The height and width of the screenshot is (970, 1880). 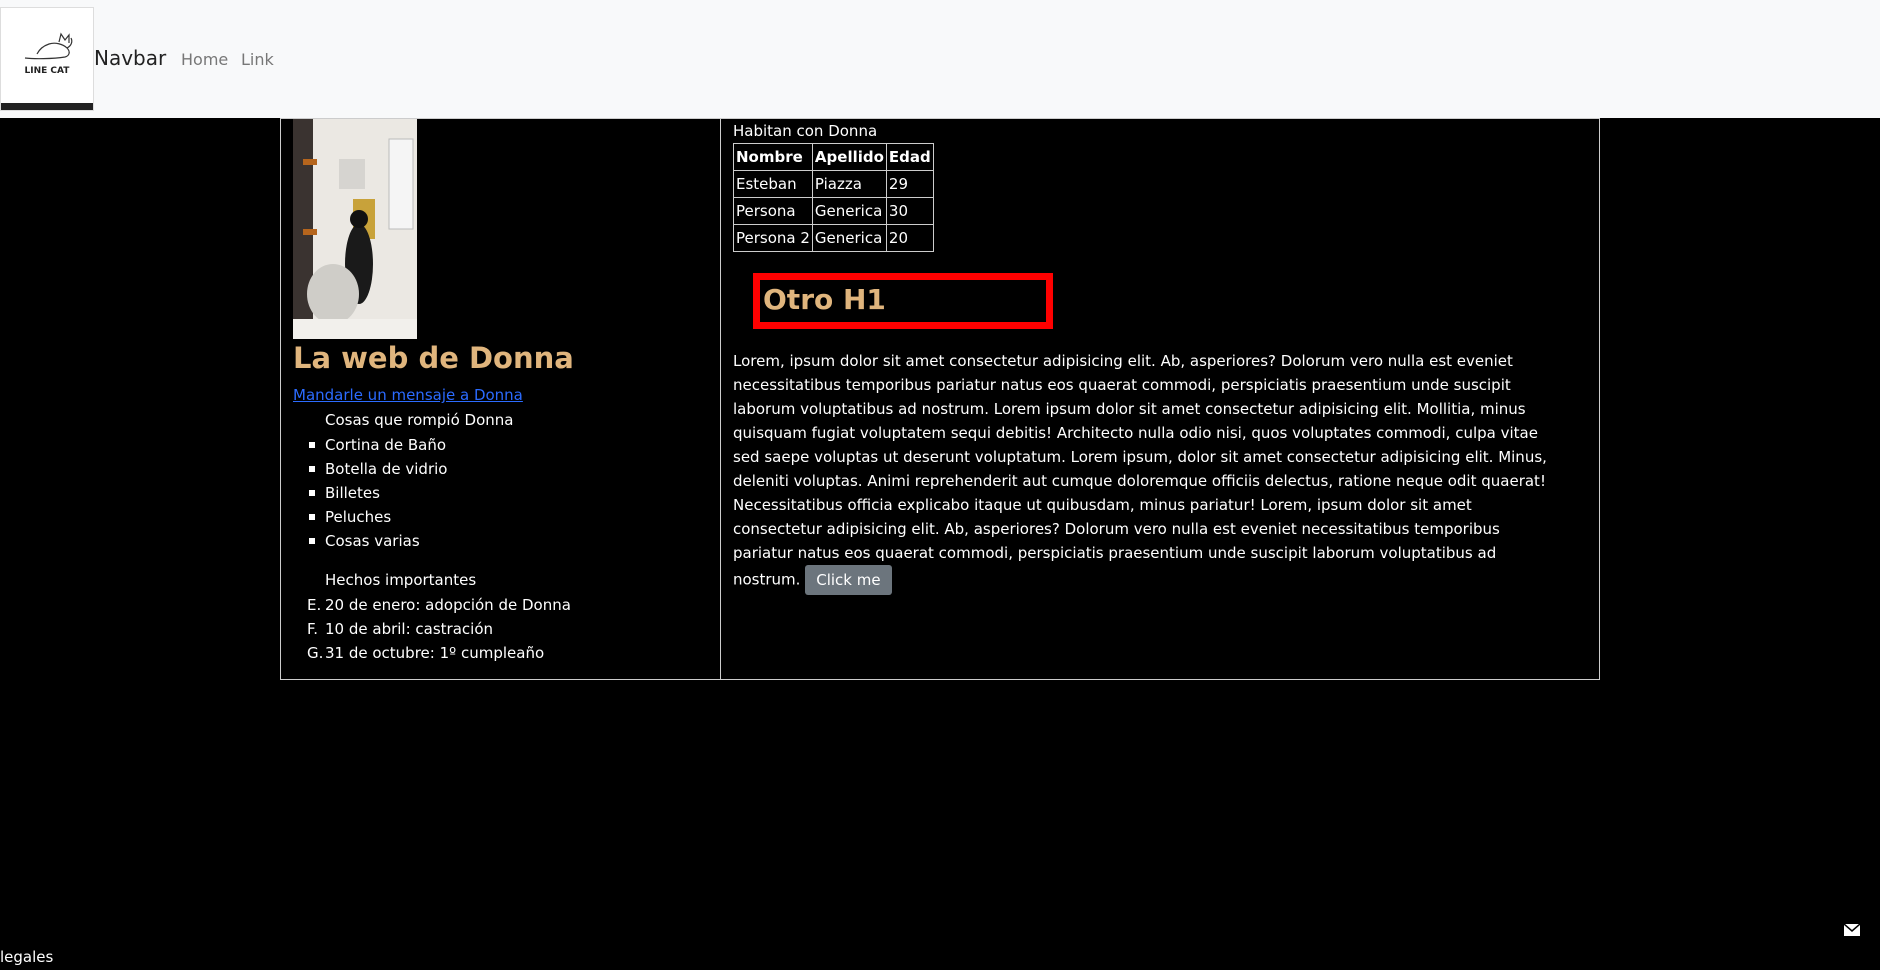 I want to click on navbar: LINE CAT Navbar Home Link, so click(x=940, y=59).